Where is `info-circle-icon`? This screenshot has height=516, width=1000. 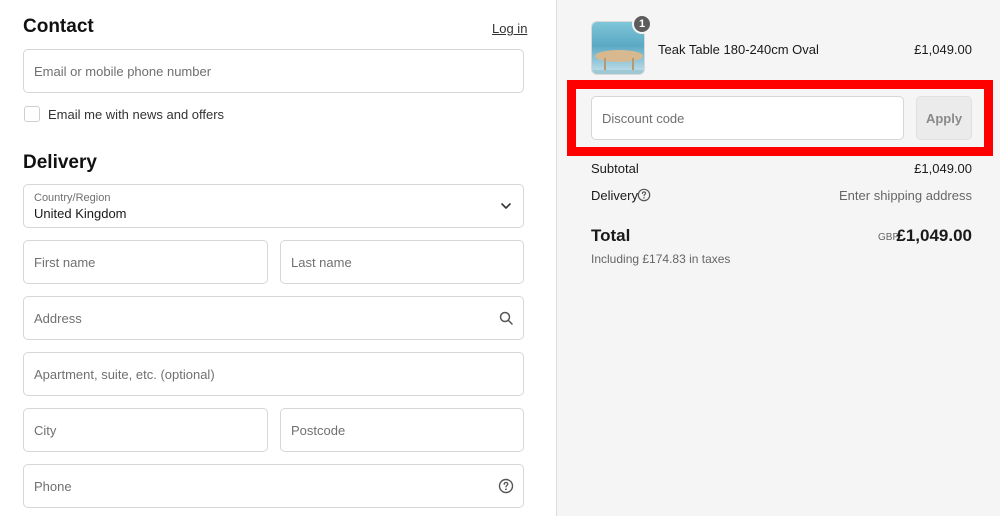 info-circle-icon is located at coordinates (644, 195).